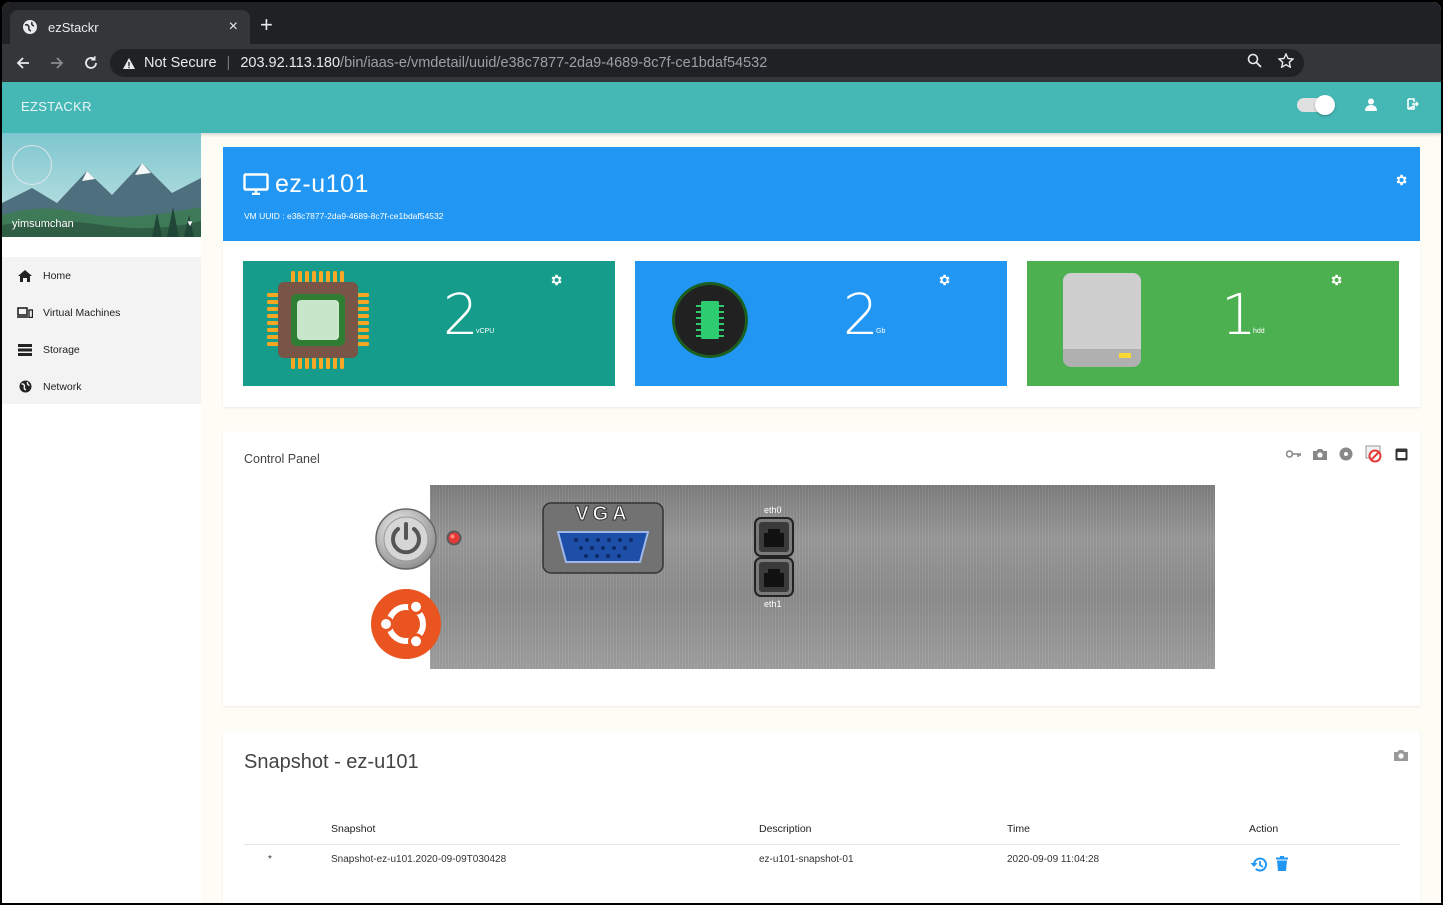 Image resolution: width=1443 pixels, height=905 pixels. I want to click on back-button, so click(23, 63).